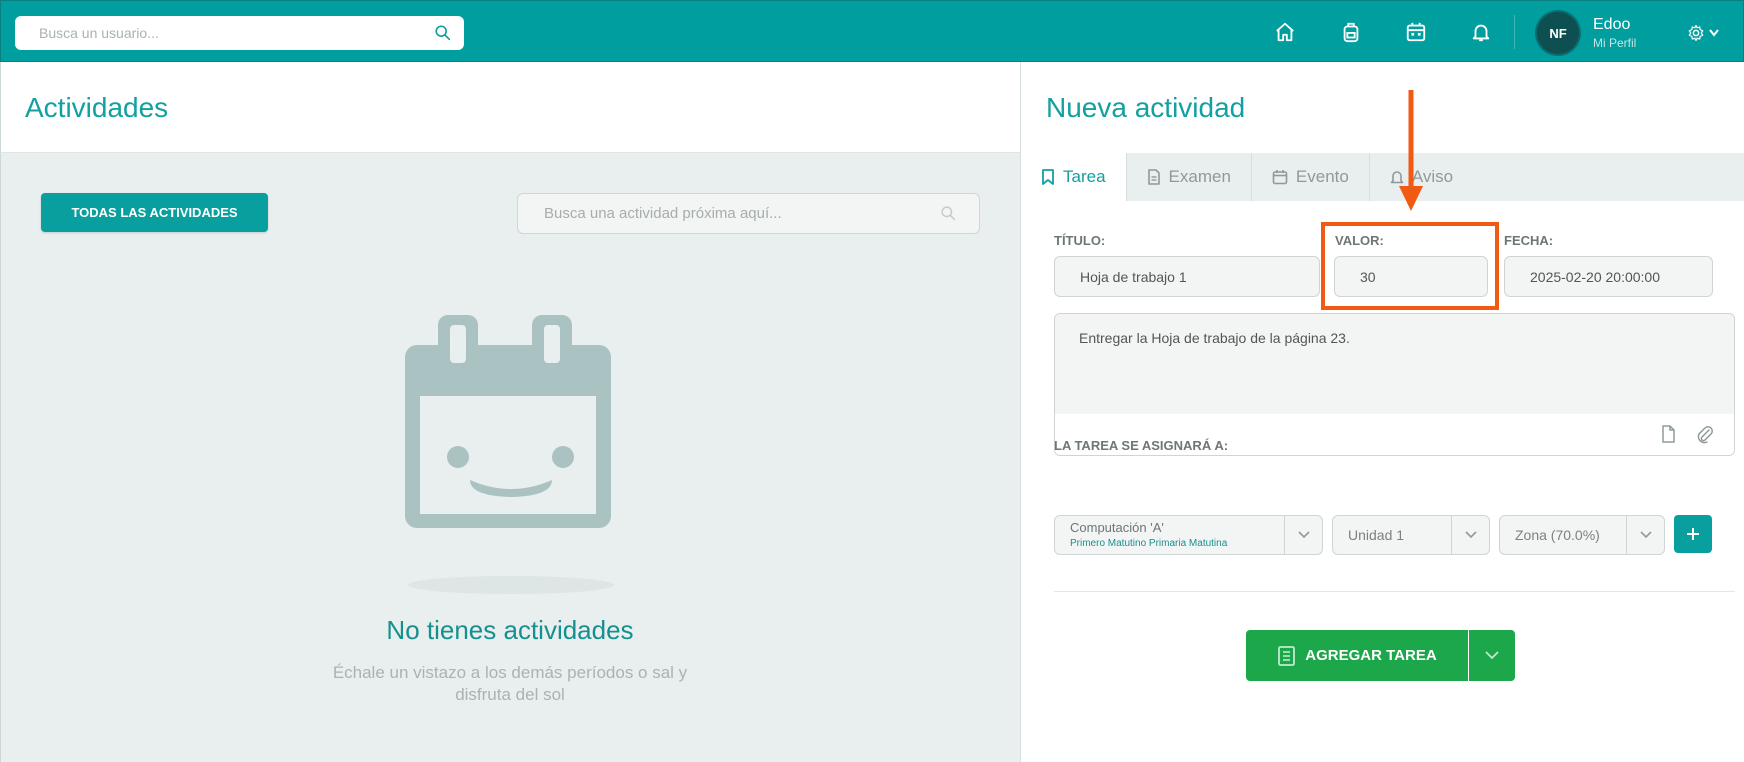  Describe the element at coordinates (1322, 176) in the screenshot. I see `tab-label: Evento` at that location.